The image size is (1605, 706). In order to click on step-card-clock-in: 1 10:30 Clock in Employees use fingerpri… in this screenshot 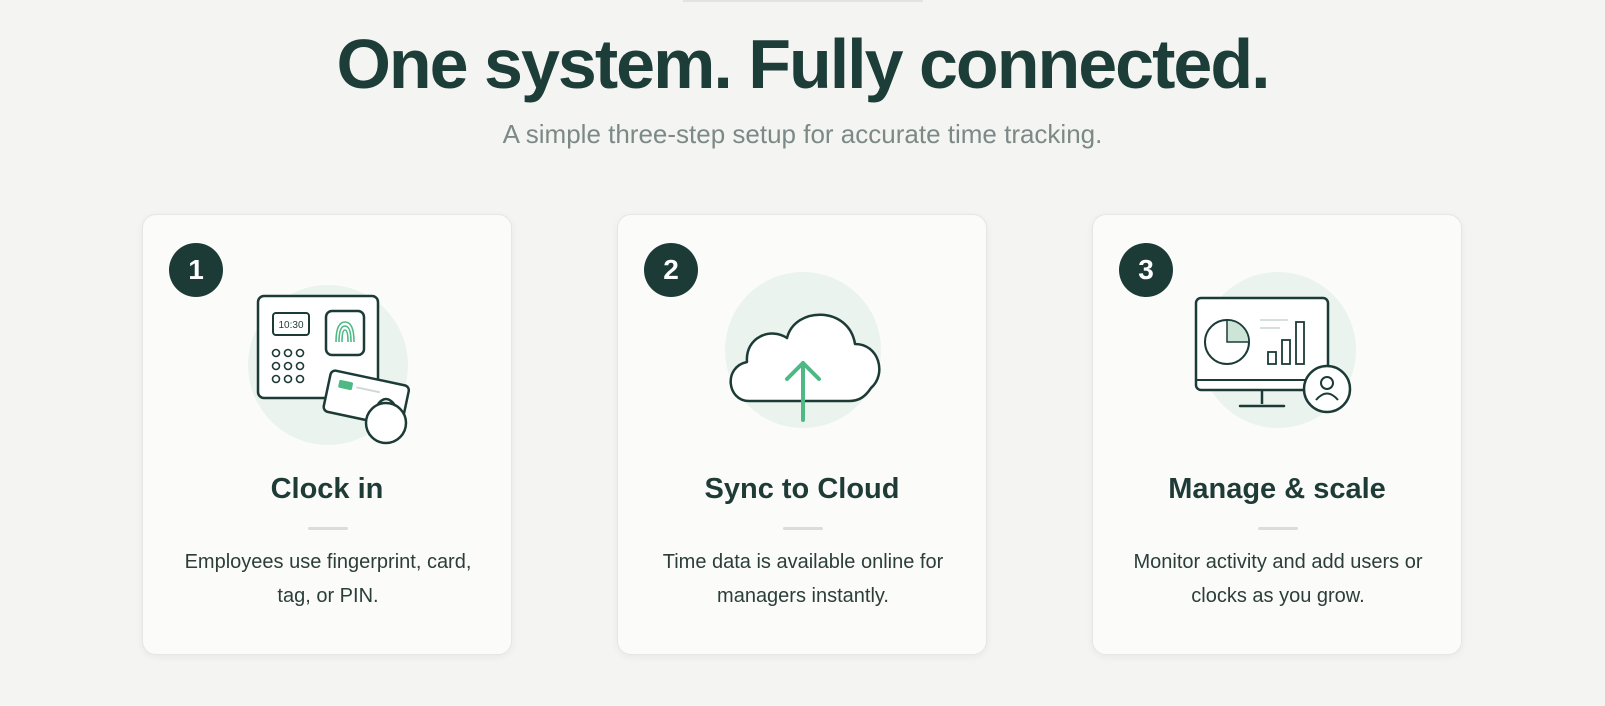, I will do `click(327, 434)`.